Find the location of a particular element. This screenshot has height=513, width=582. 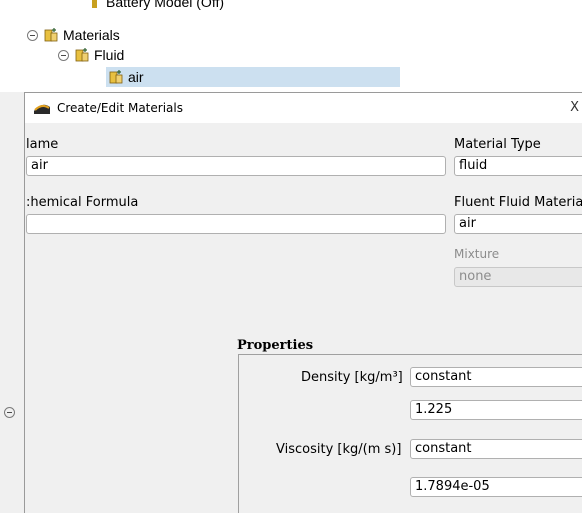

tree-item-fluid: Fluid is located at coordinates (91, 55).